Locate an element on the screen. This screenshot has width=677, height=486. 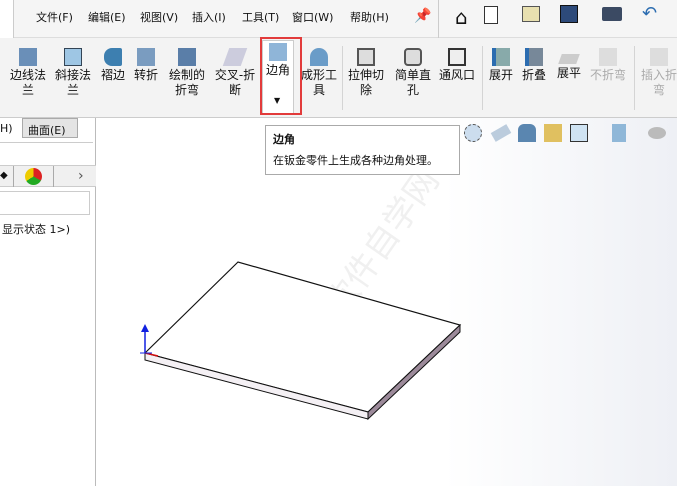
tooltip-description: 在钣金零件上生成各种边角处理。 is located at coordinates (355, 160).